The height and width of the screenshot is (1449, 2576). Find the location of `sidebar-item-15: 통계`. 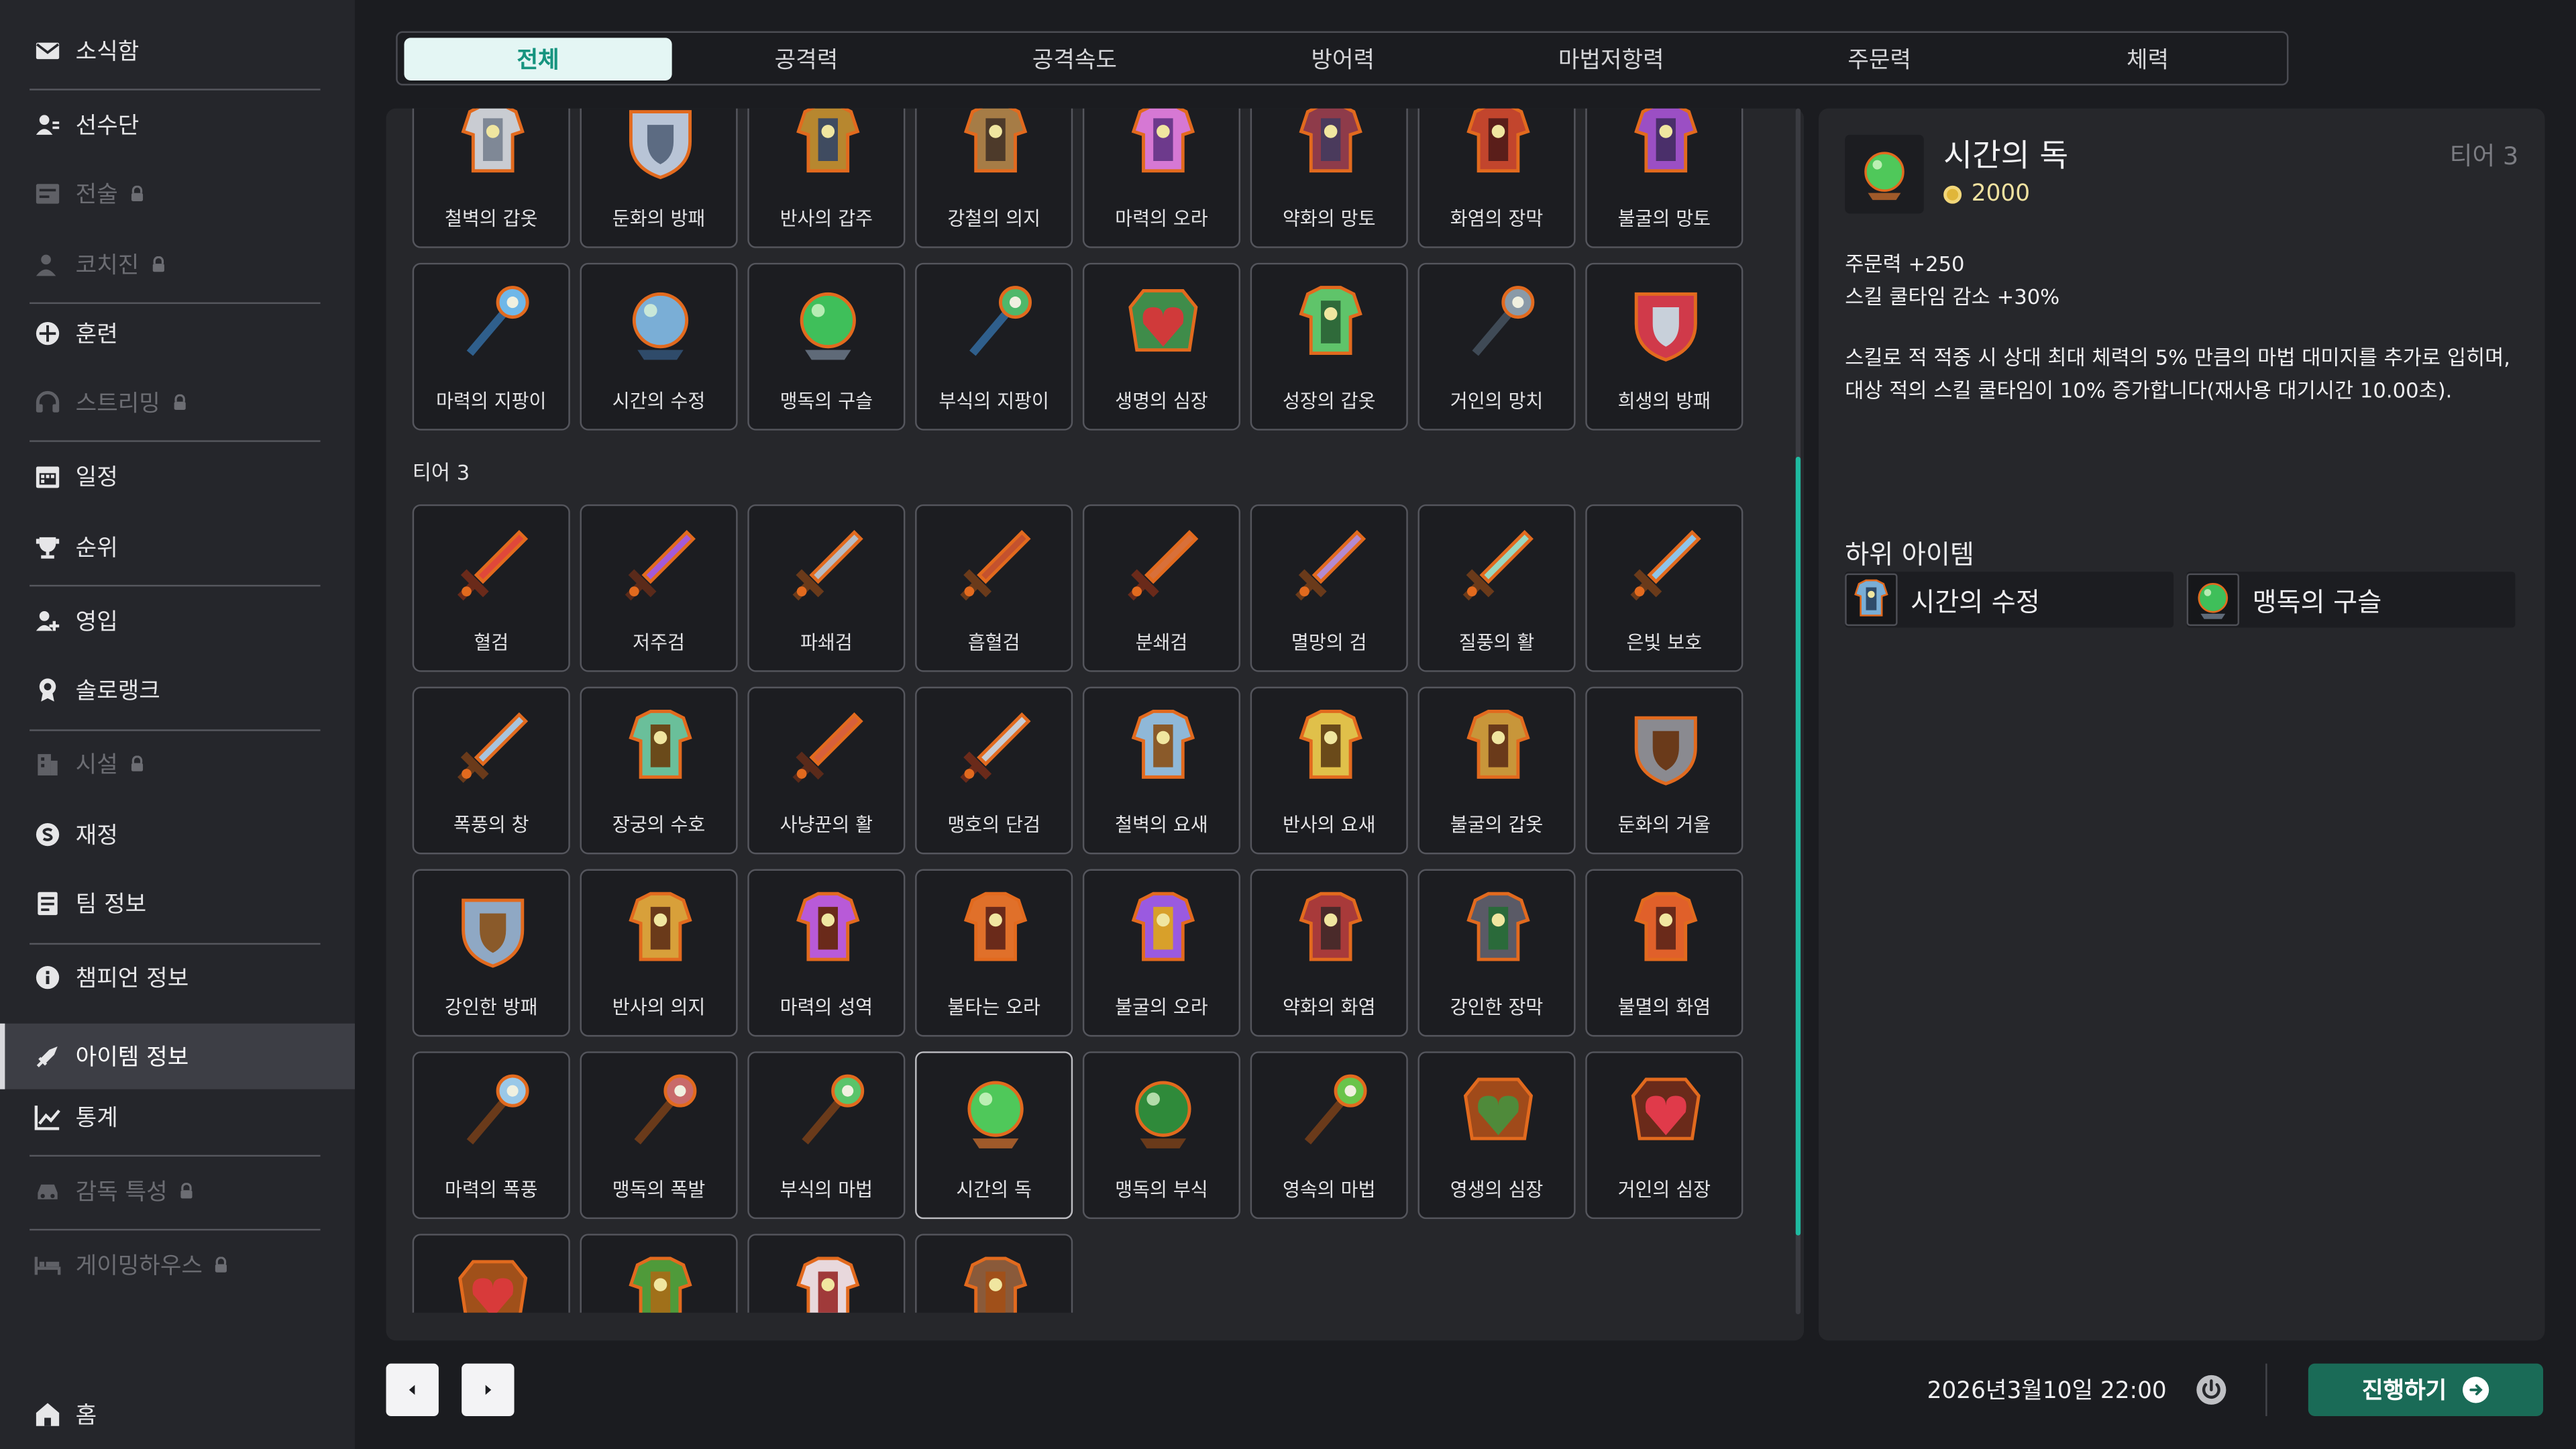

sidebar-item-15: 통계 is located at coordinates (177, 1117).